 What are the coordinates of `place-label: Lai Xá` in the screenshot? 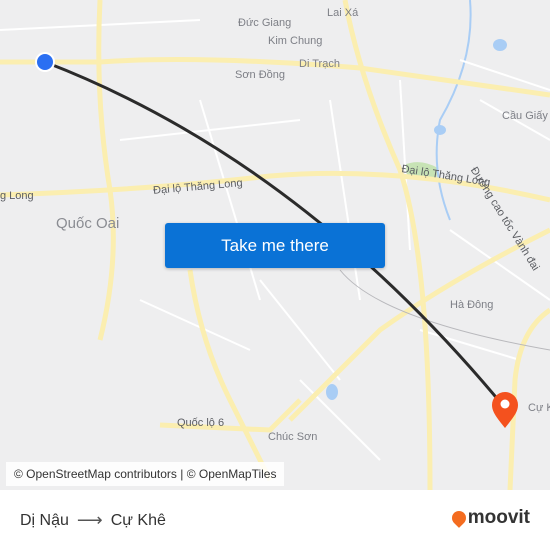 It's located at (343, 13).